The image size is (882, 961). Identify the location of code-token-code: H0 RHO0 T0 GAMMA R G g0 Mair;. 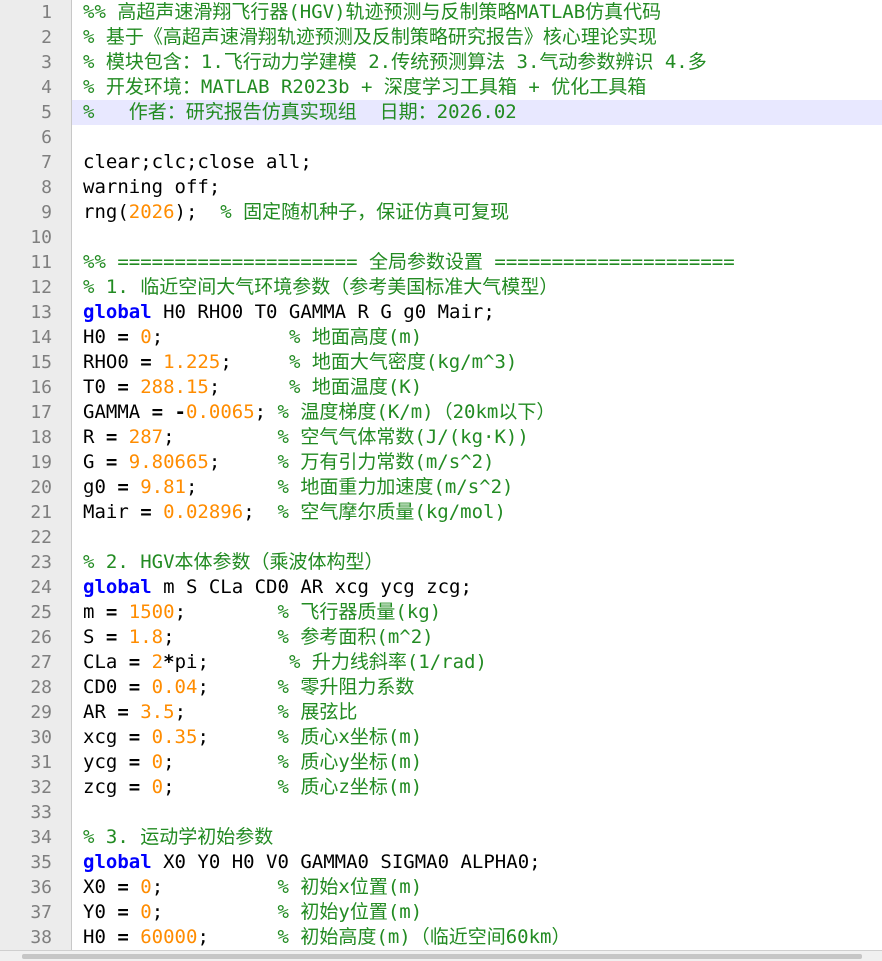
(323, 312).